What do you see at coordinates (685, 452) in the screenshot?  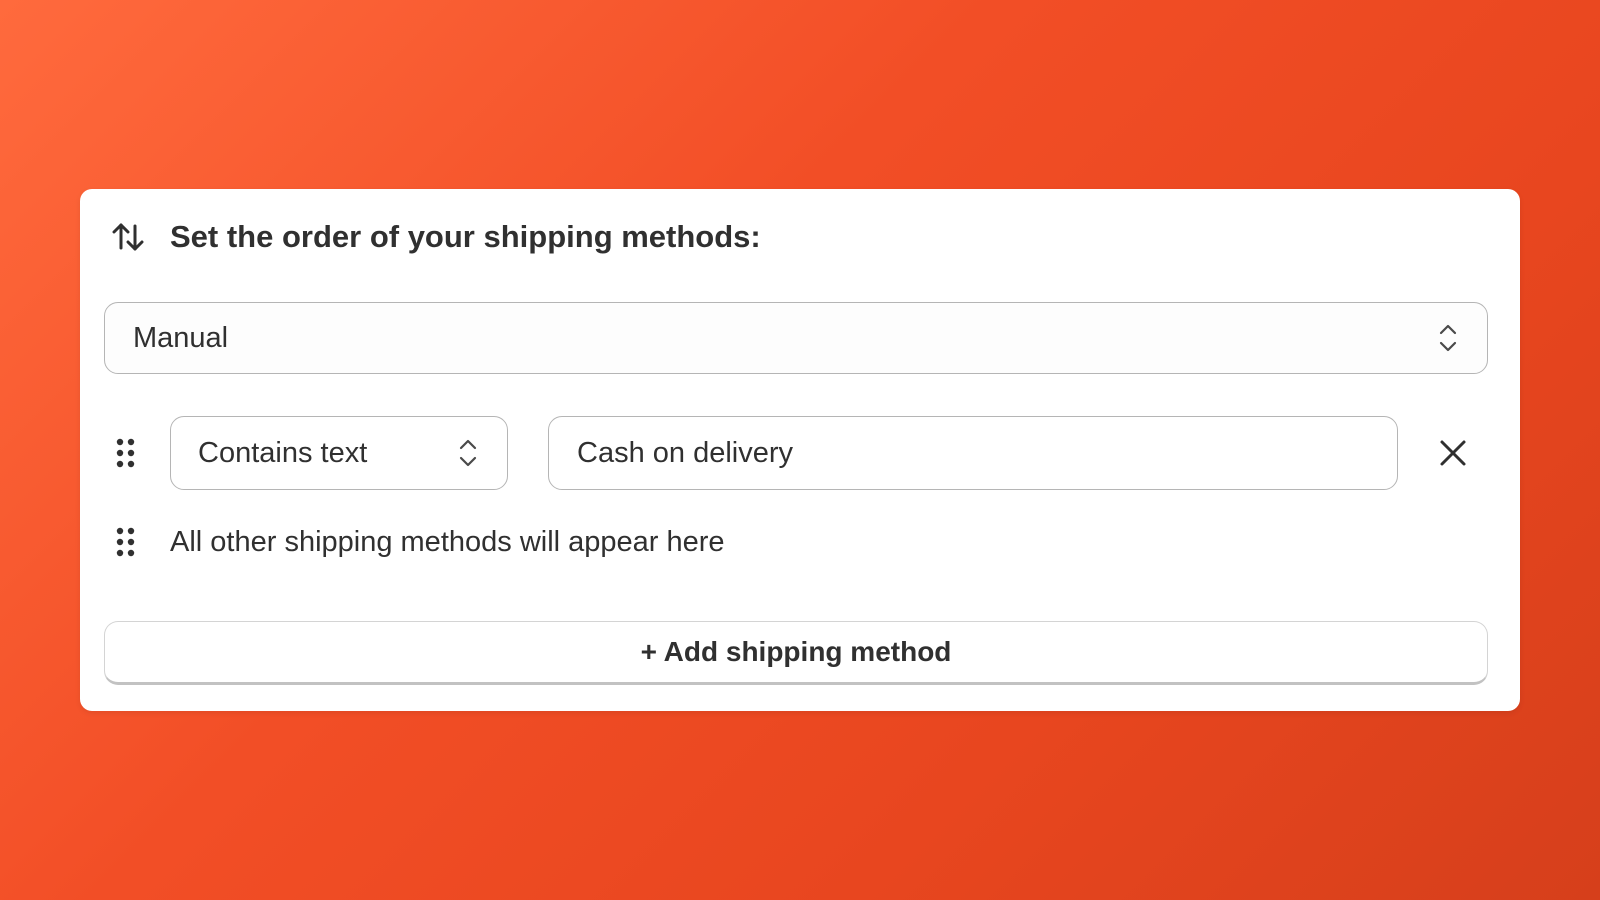 I see `rule-value-text: Cash on delivery` at bounding box center [685, 452].